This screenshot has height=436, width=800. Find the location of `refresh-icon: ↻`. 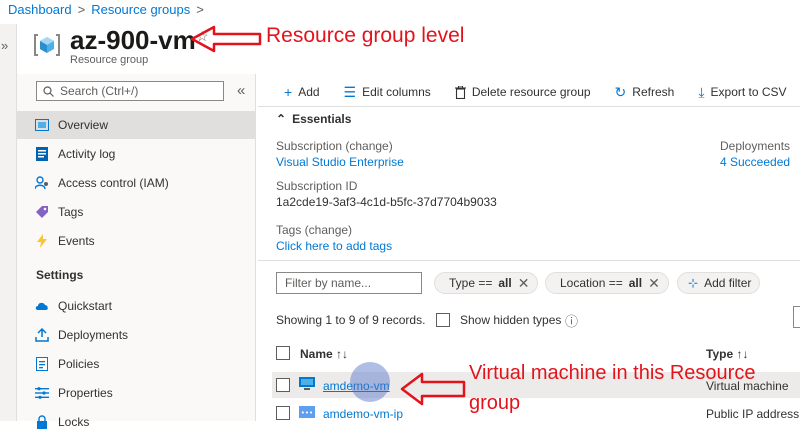

refresh-icon: ↻ is located at coordinates (620, 91).